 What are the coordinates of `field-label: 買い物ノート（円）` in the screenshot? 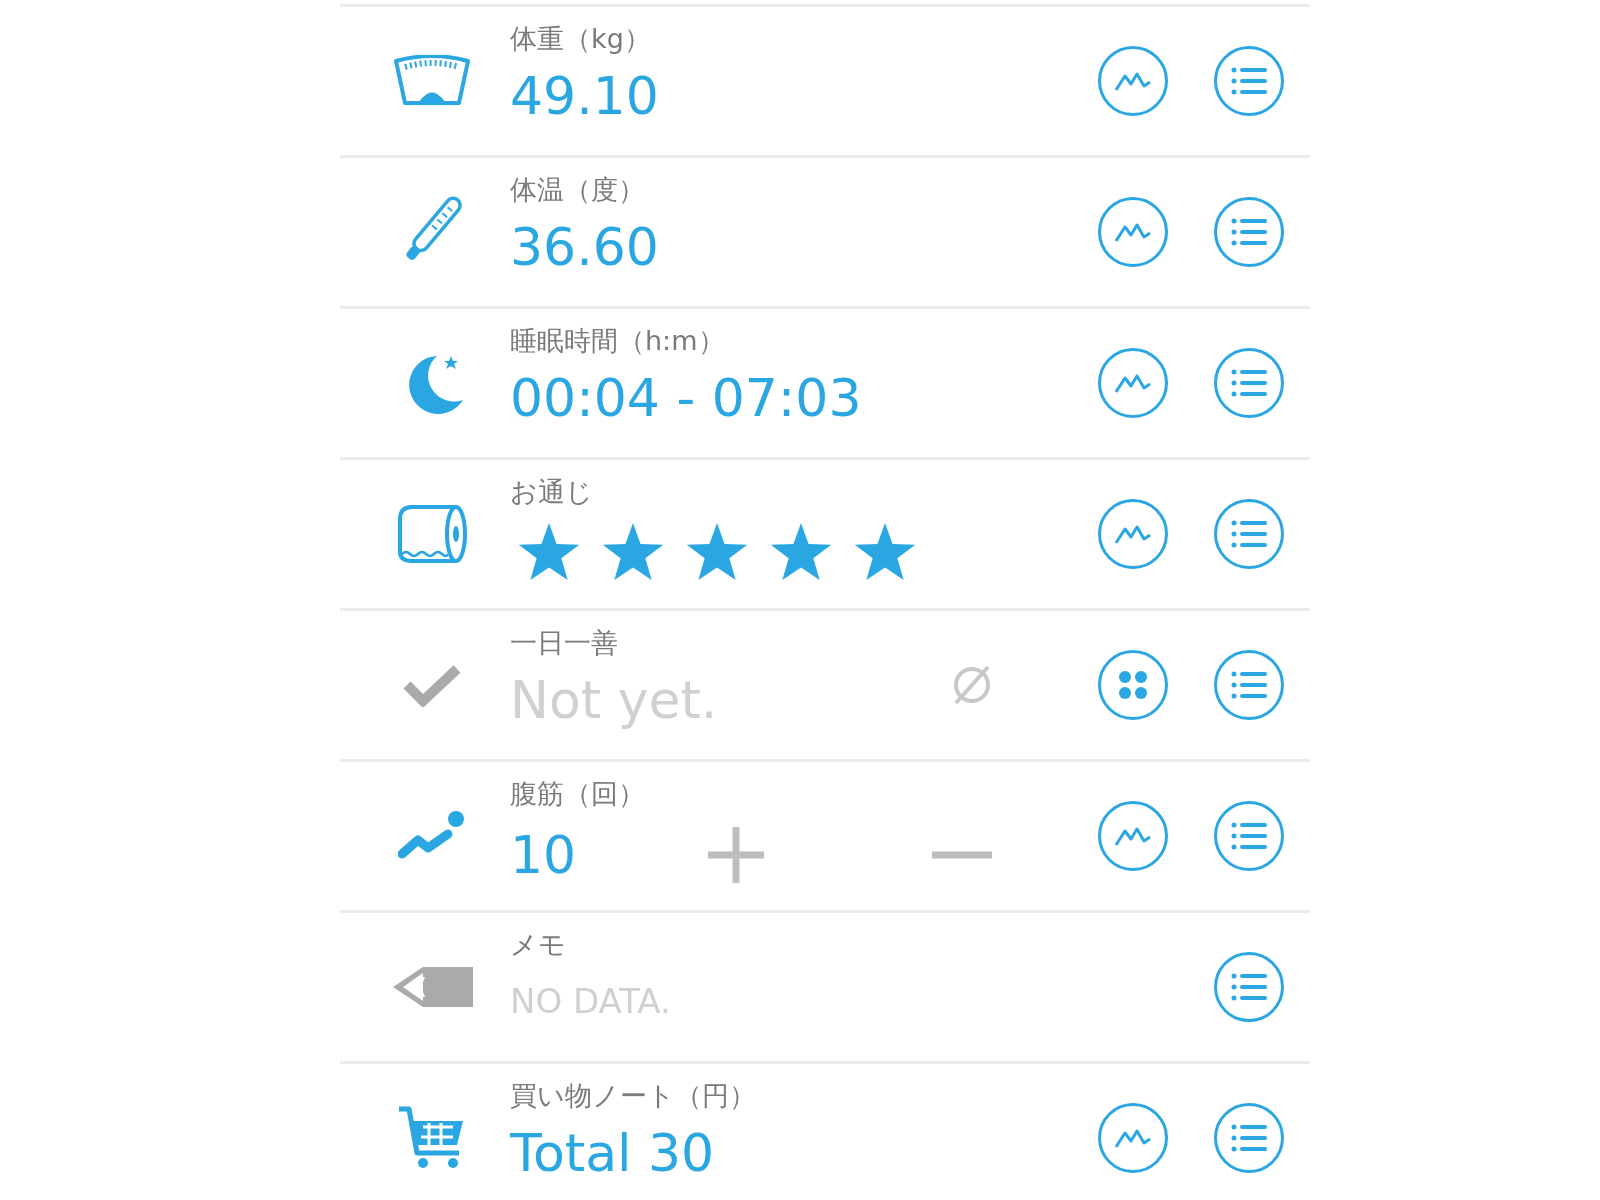 It's located at (633, 1095).